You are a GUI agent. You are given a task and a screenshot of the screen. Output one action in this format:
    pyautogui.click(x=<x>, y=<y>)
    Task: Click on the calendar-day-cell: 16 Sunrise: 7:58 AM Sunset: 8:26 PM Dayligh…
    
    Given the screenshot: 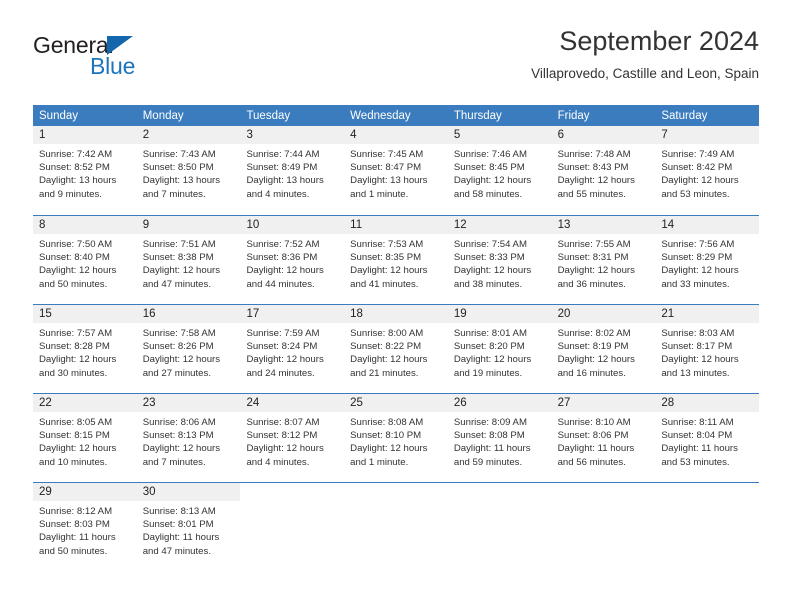 What is the action you would take?
    pyautogui.click(x=188, y=349)
    